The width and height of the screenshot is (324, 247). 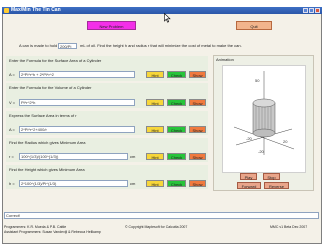 What do you see at coordinates (249, 185) in the screenshot?
I see `forward-button: Forward` at bounding box center [249, 185].